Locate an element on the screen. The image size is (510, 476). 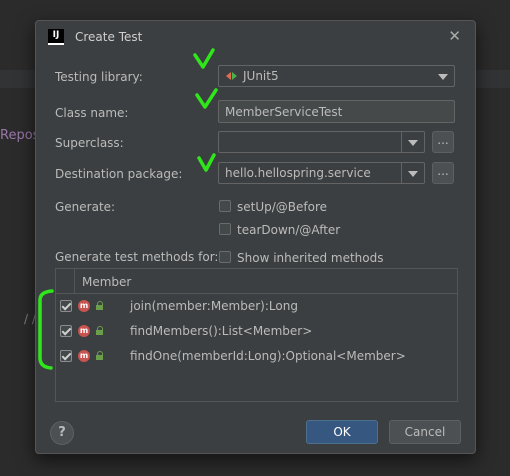
ok-button: OK is located at coordinates (342, 432).